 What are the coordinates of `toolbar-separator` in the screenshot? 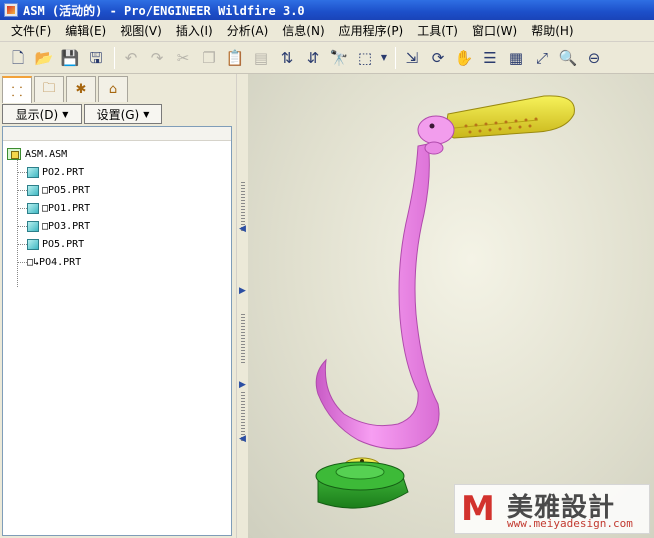 It's located at (395, 58).